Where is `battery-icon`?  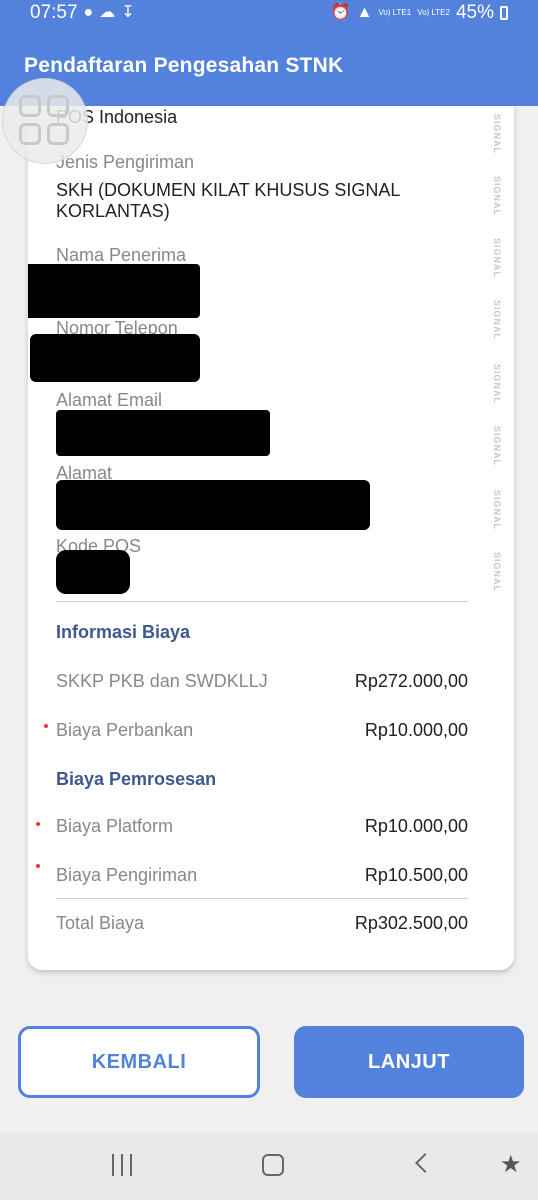 battery-icon is located at coordinates (504, 13).